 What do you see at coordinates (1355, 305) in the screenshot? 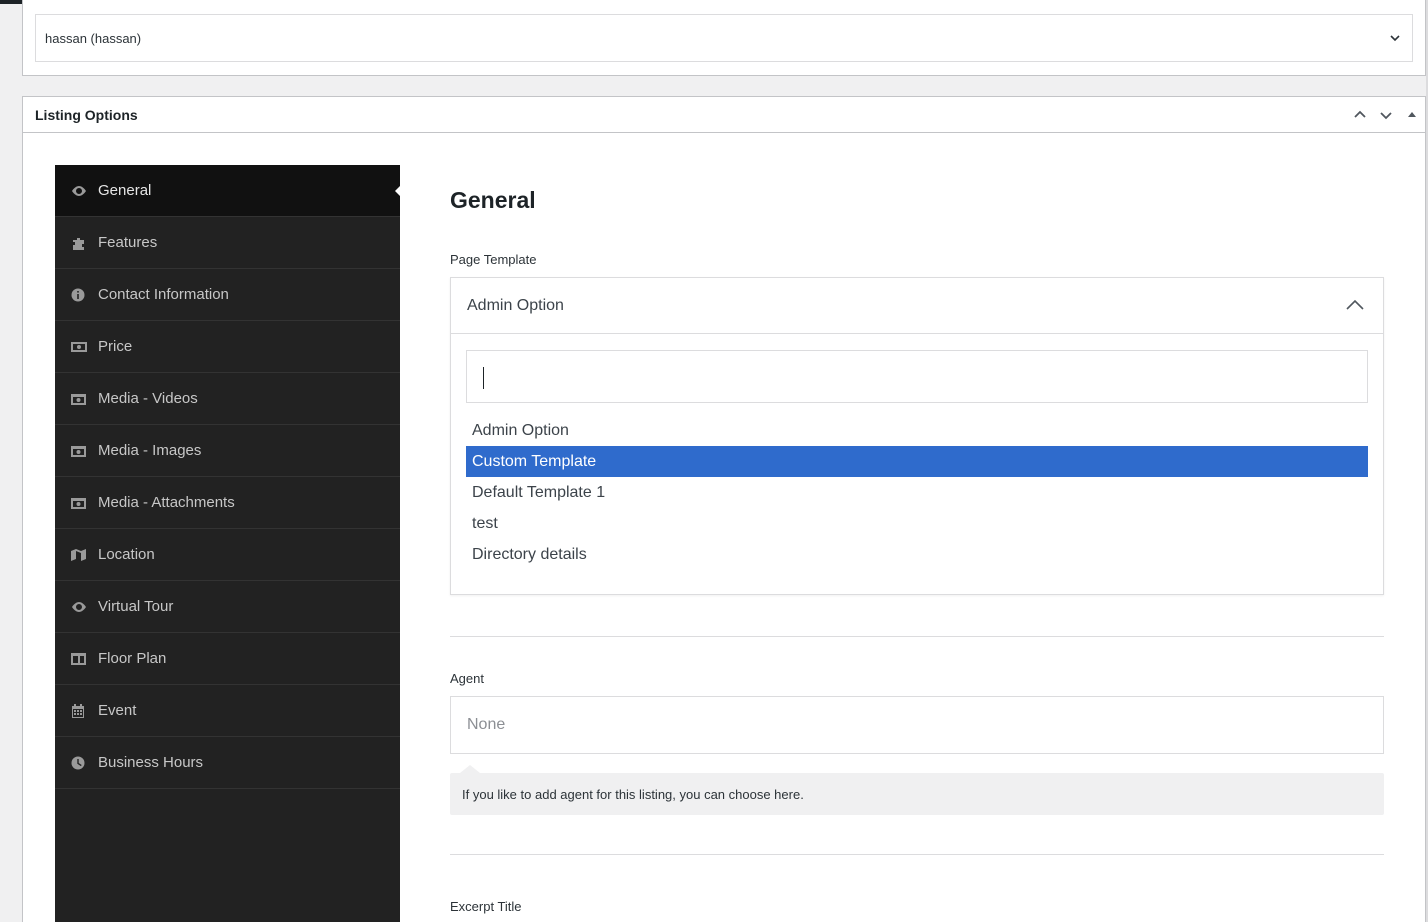
I see `chevron-up-icon` at bounding box center [1355, 305].